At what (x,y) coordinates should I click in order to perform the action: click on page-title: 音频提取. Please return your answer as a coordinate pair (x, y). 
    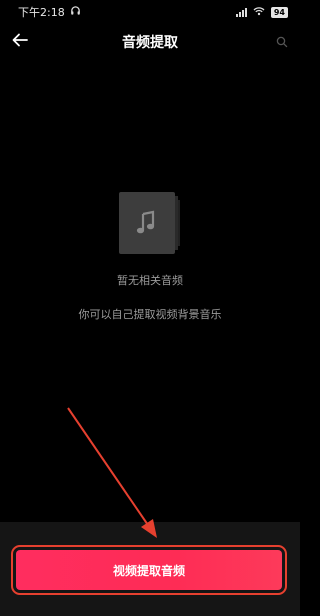
    Looking at the image, I should click on (150, 43).